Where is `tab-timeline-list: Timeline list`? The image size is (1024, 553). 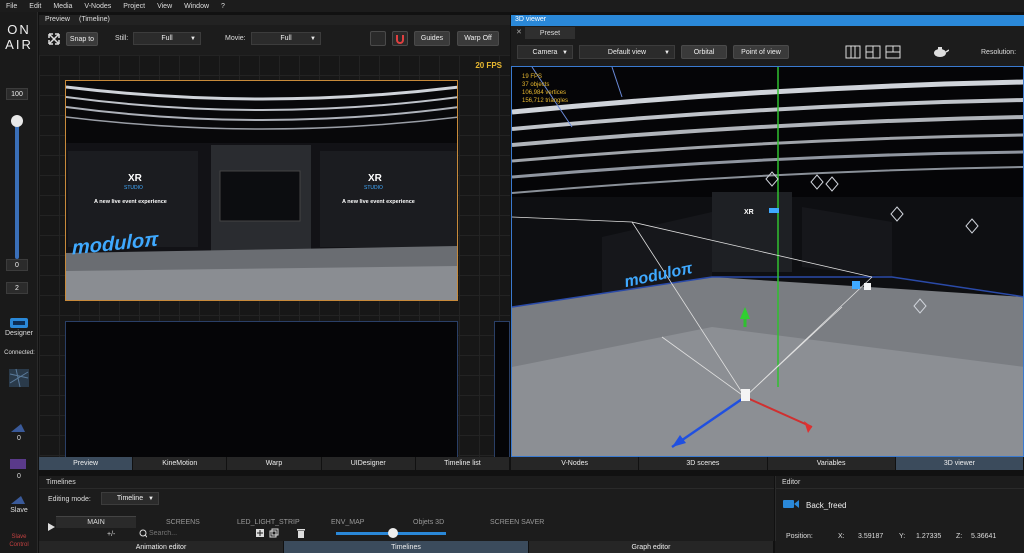 tab-timeline-list: Timeline list is located at coordinates (463, 463).